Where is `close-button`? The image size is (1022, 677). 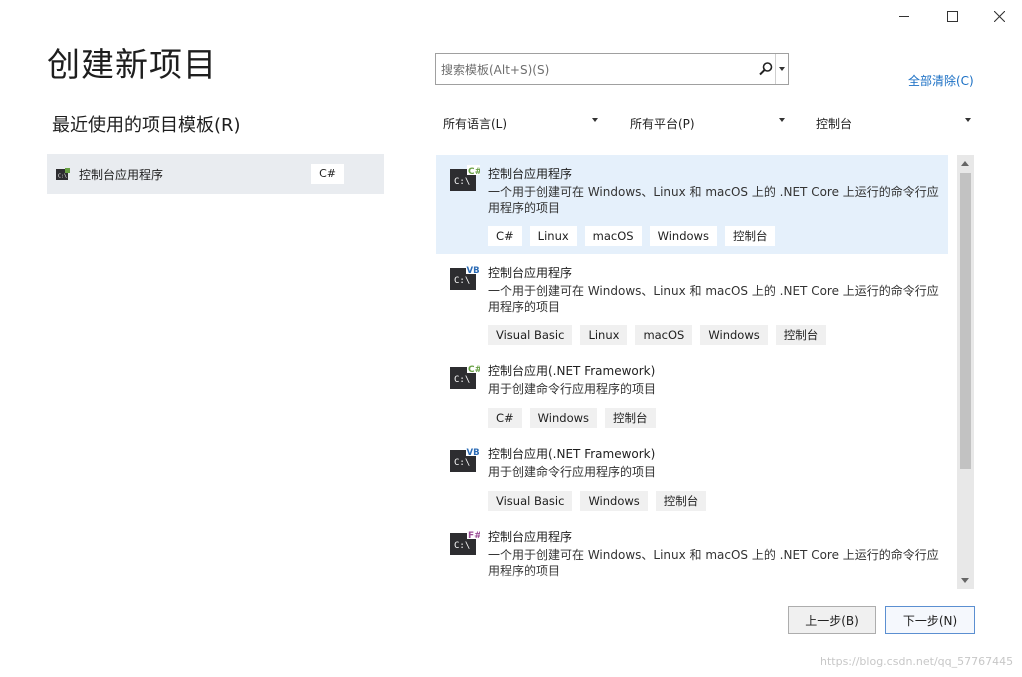 close-button is located at coordinates (999, 16).